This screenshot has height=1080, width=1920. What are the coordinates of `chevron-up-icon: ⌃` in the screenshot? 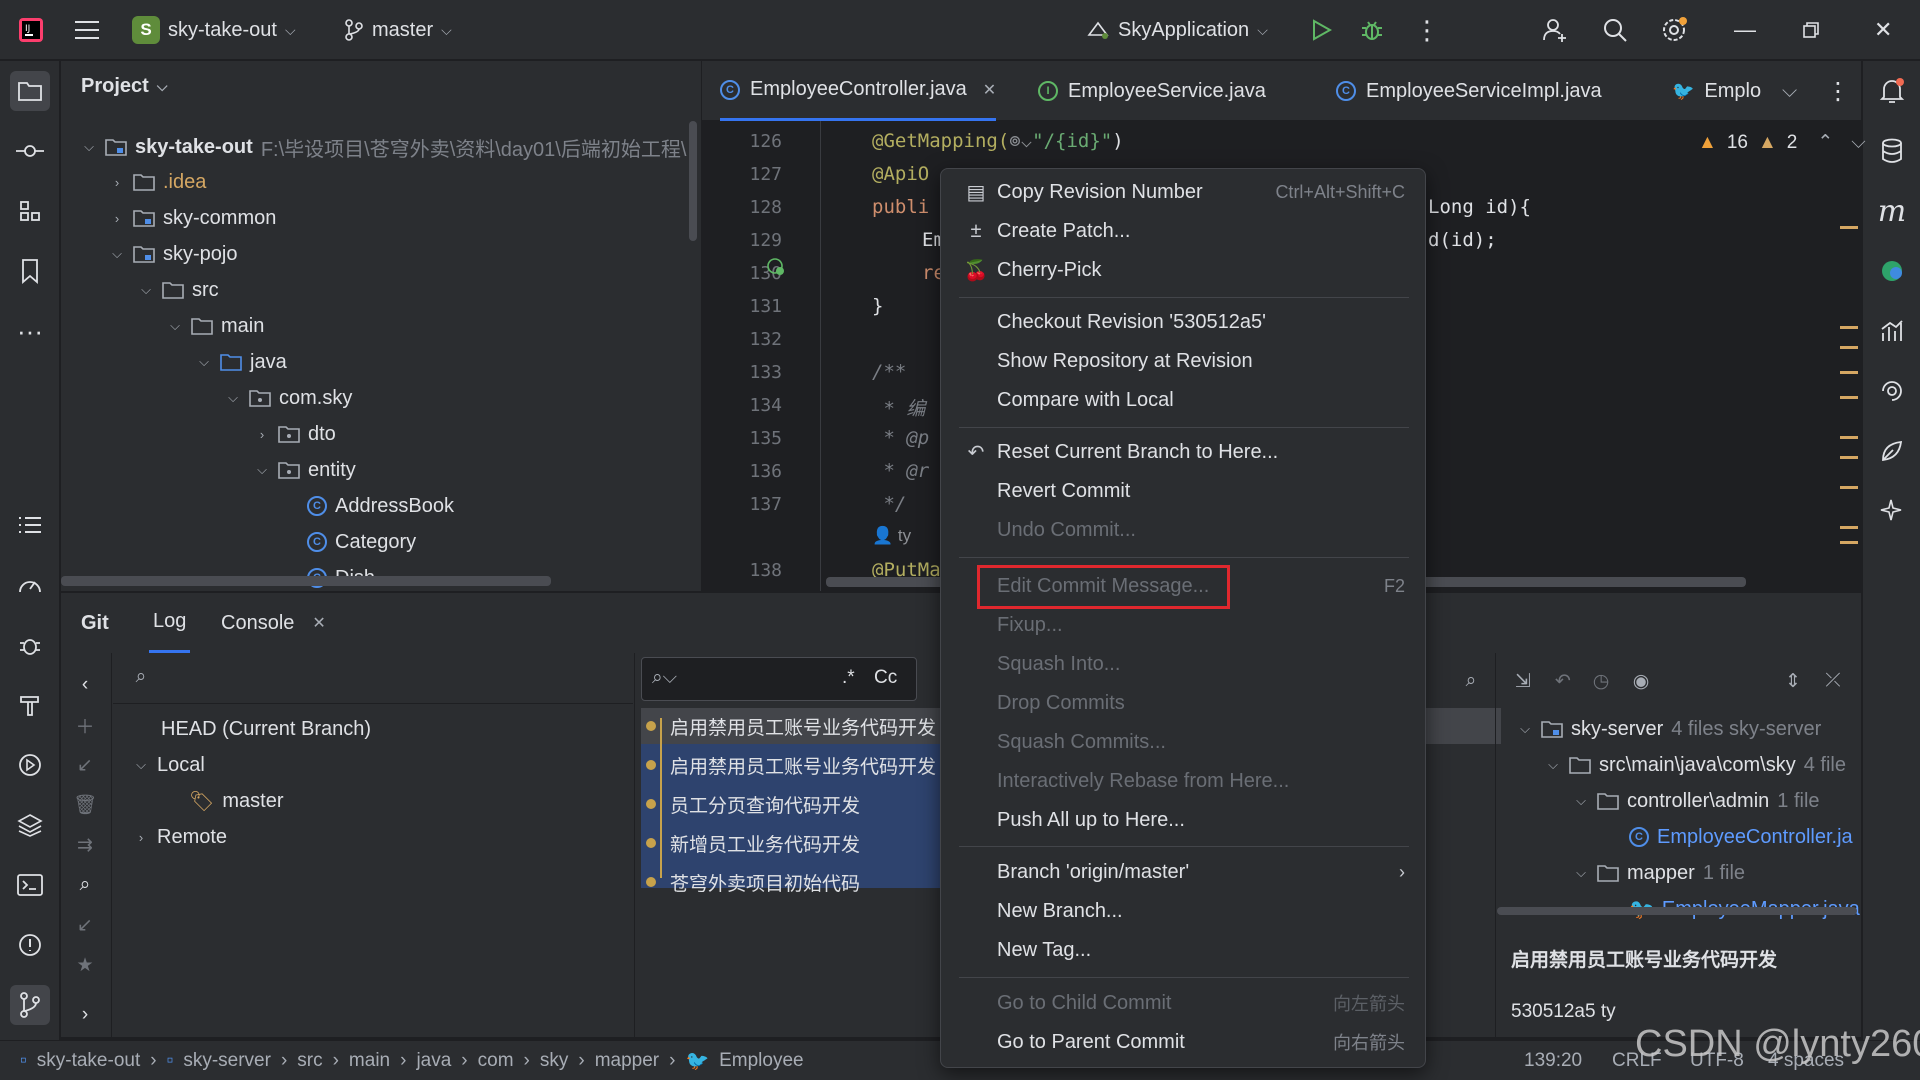 It's located at (1825, 142).